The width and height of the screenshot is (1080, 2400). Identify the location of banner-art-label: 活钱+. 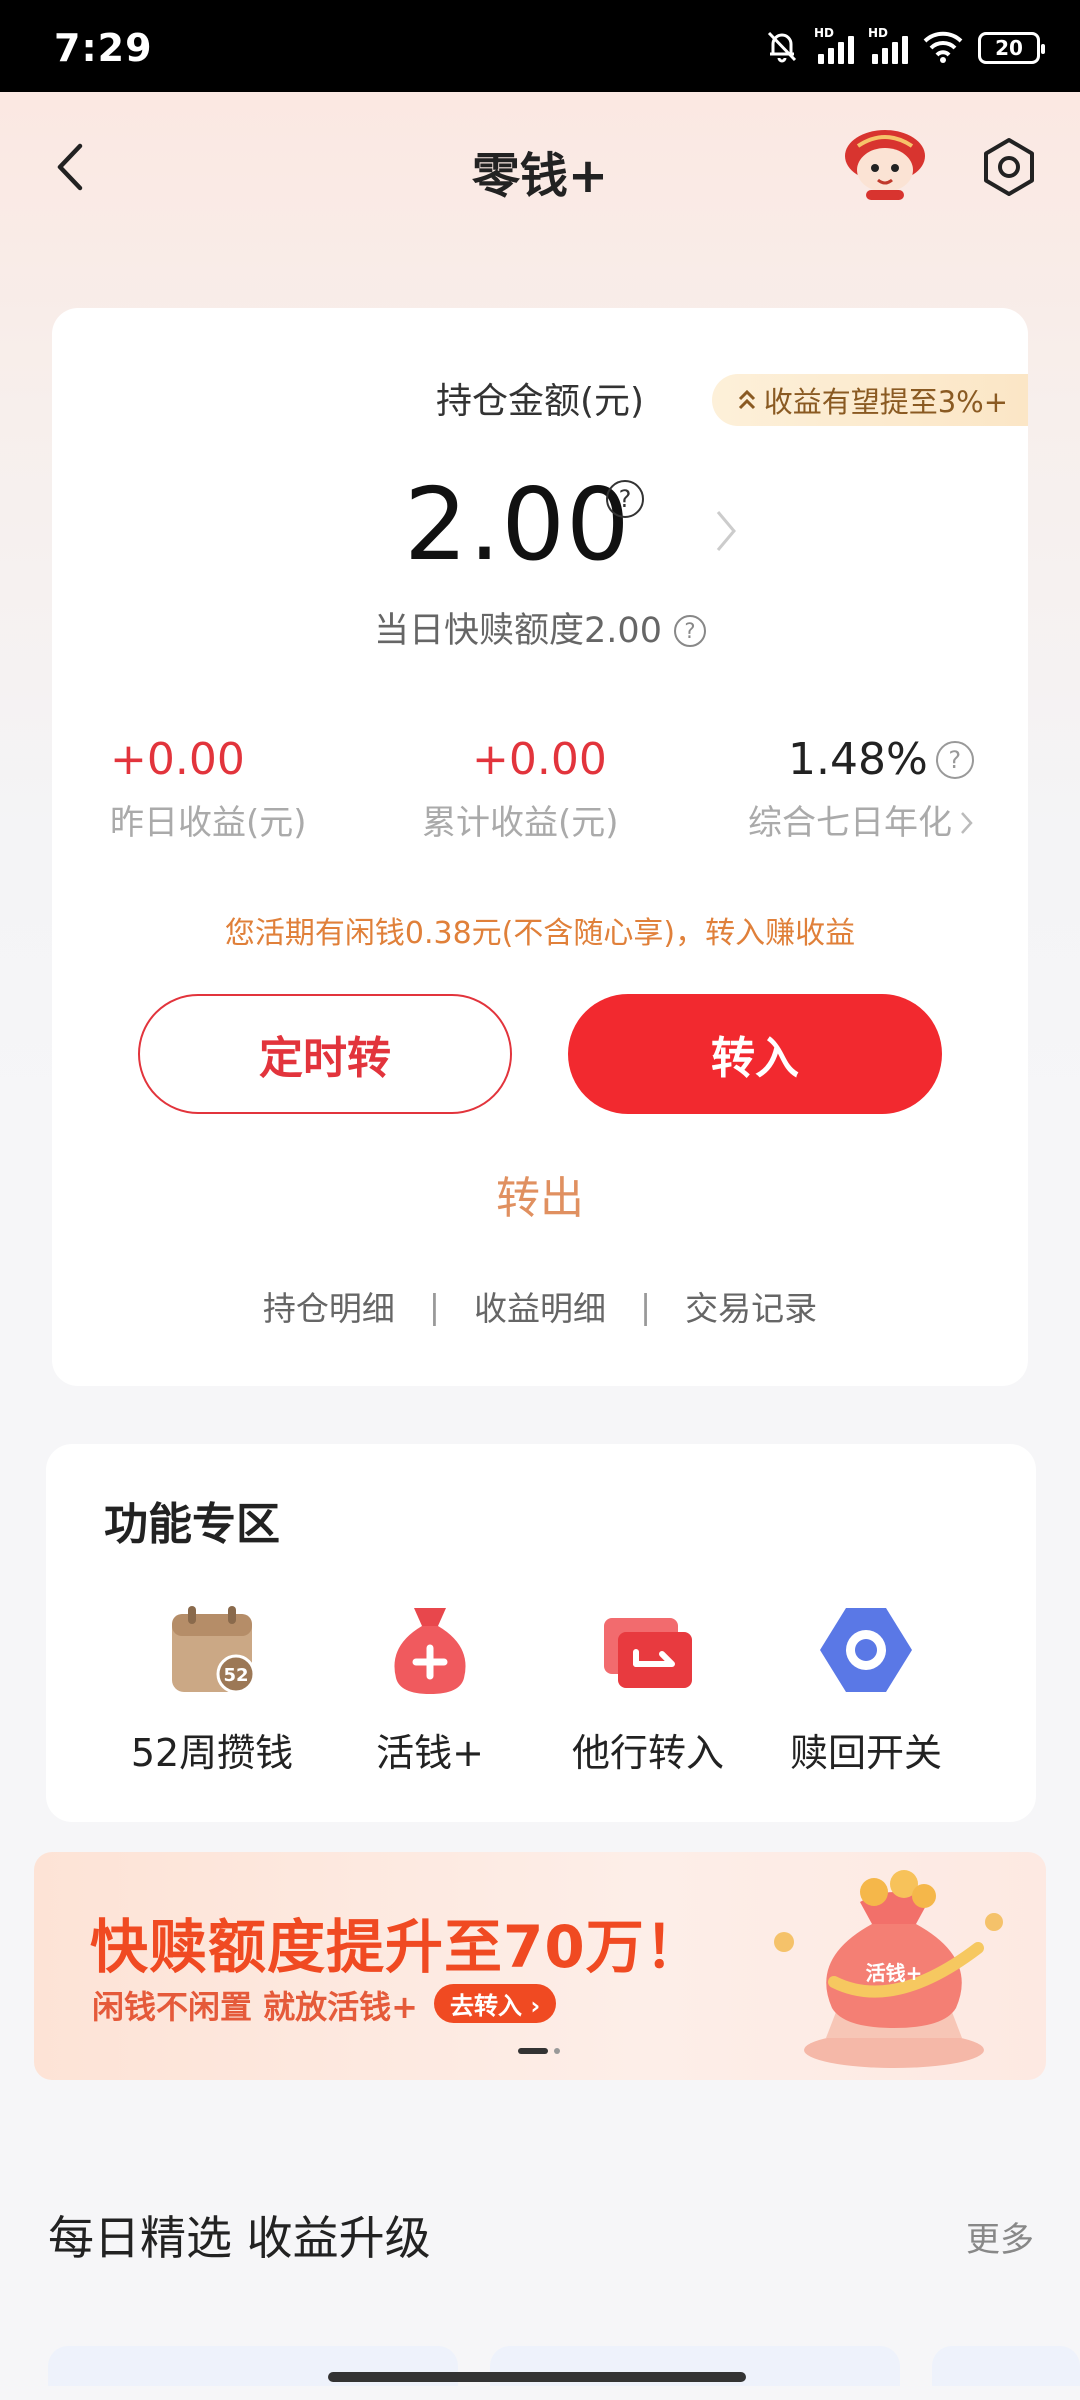
(894, 1973).